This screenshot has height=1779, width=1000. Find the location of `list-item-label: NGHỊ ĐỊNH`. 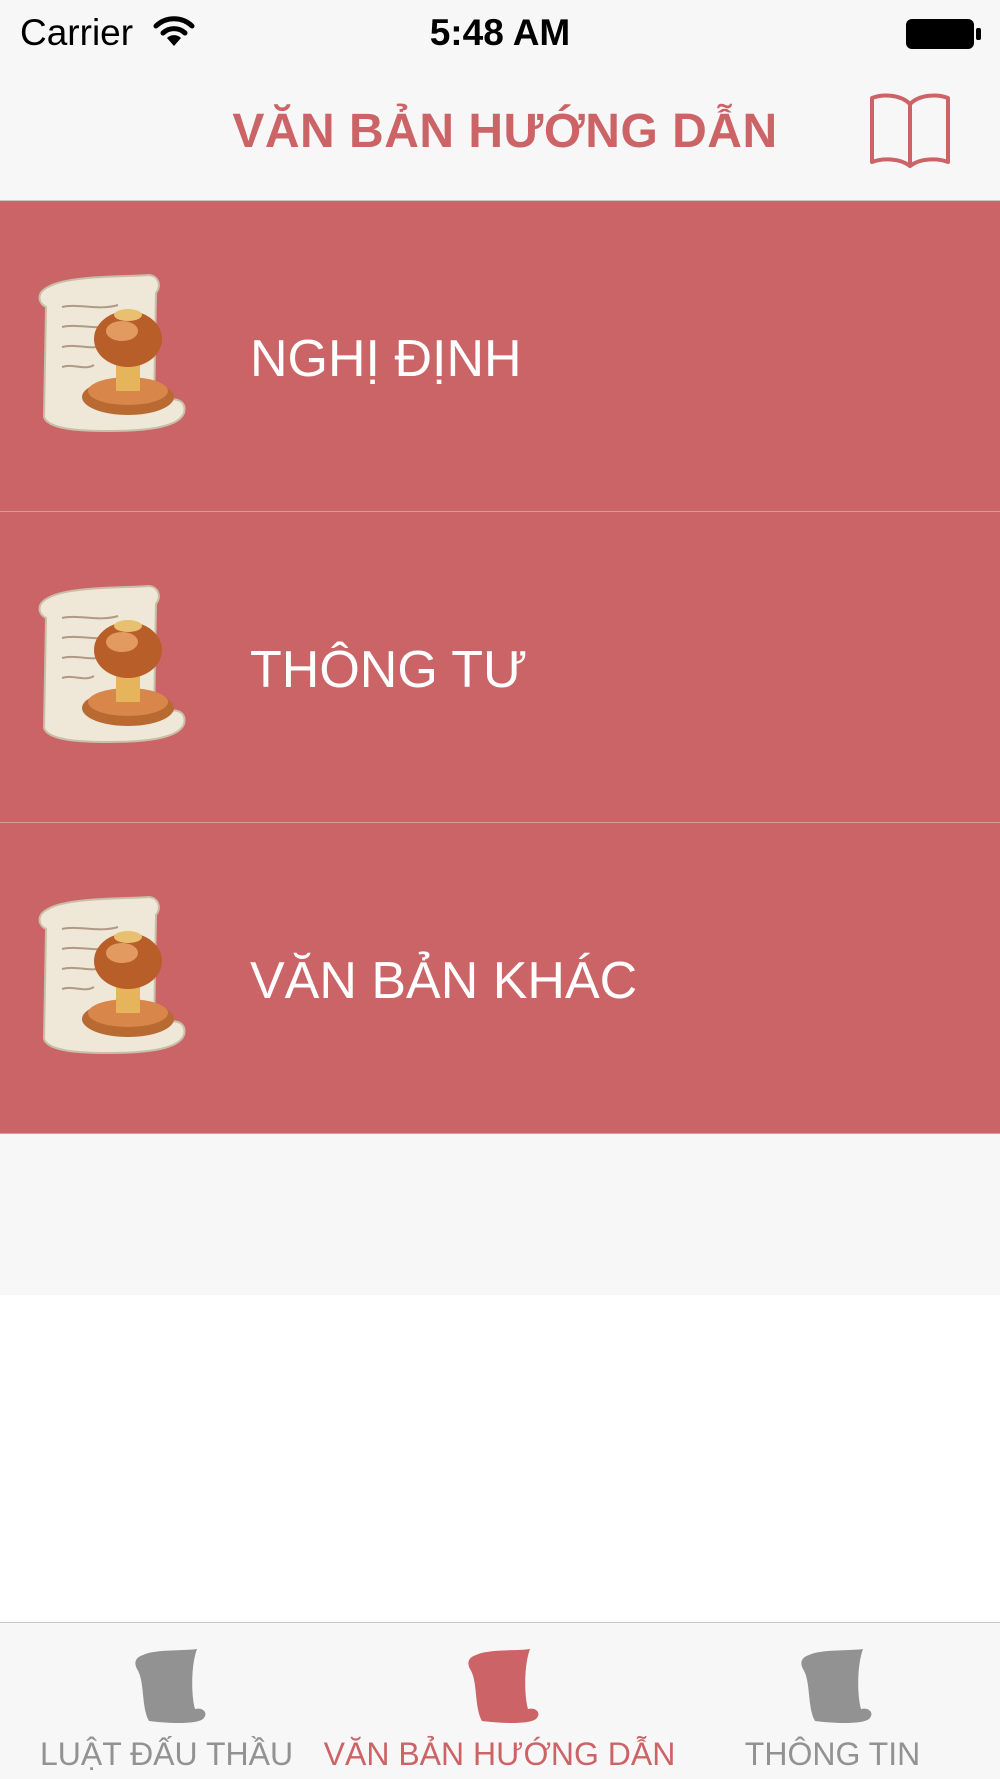

list-item-label: NGHỊ ĐỊNH is located at coordinates (386, 359).